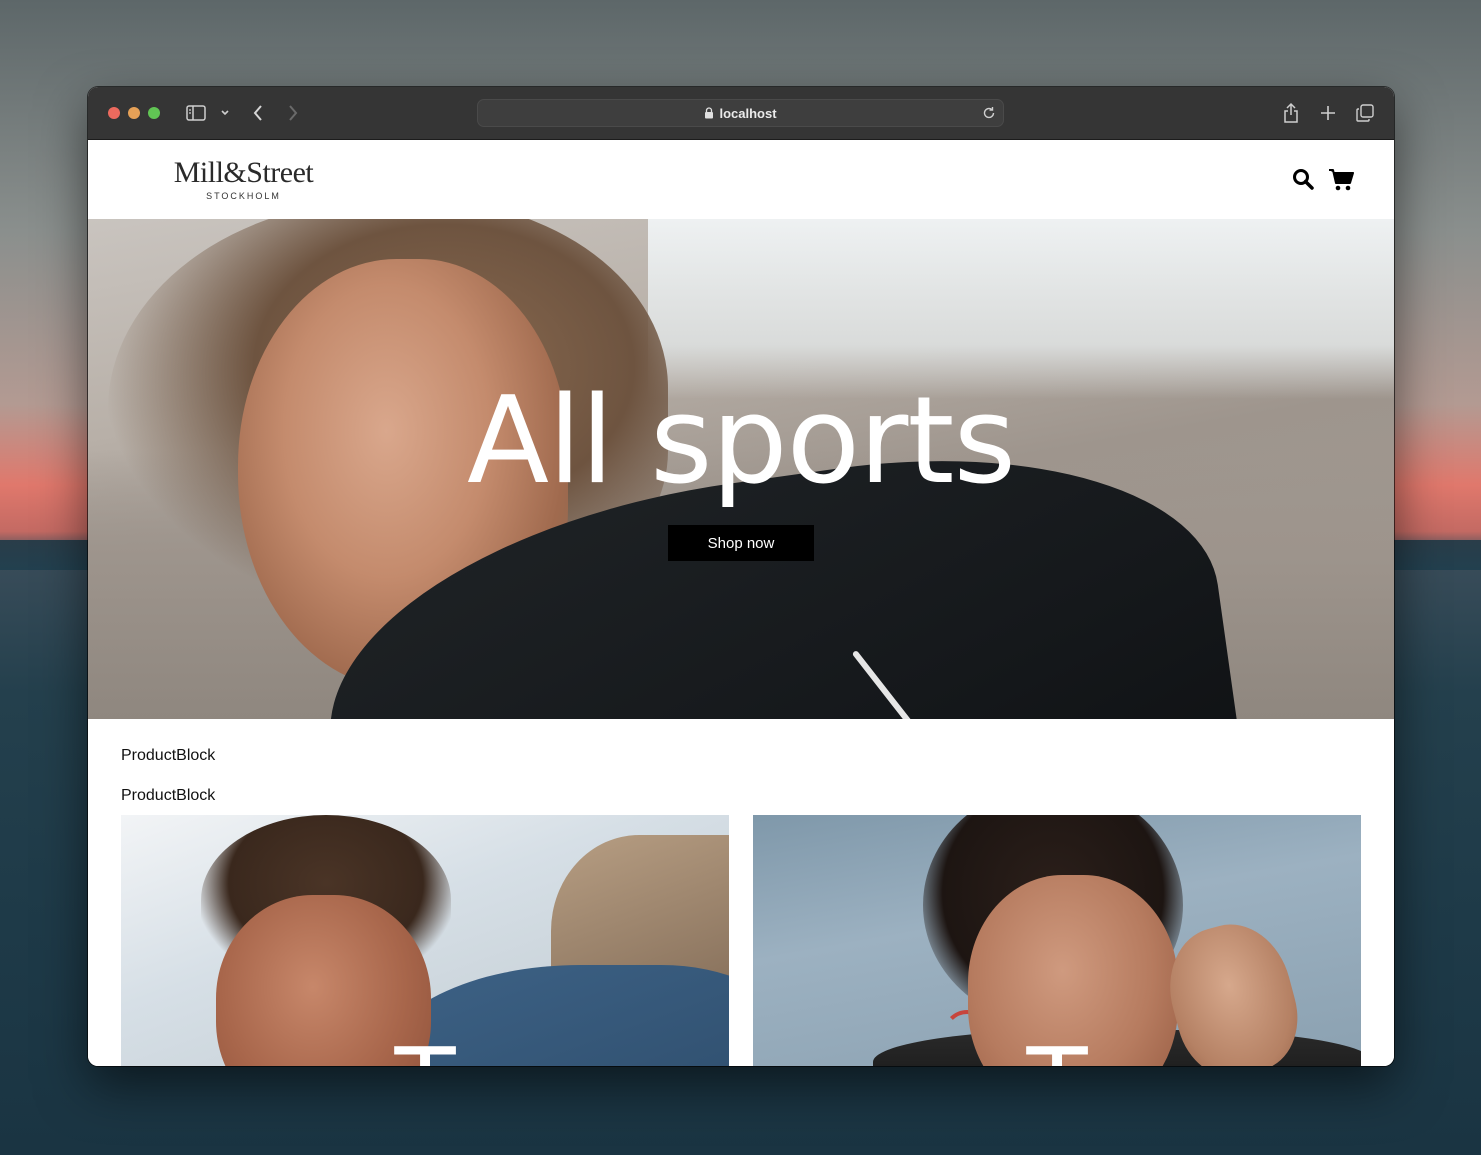 Image resolution: width=1481 pixels, height=1155 pixels. Describe the element at coordinates (709, 113) in the screenshot. I see `lock-icon` at that location.